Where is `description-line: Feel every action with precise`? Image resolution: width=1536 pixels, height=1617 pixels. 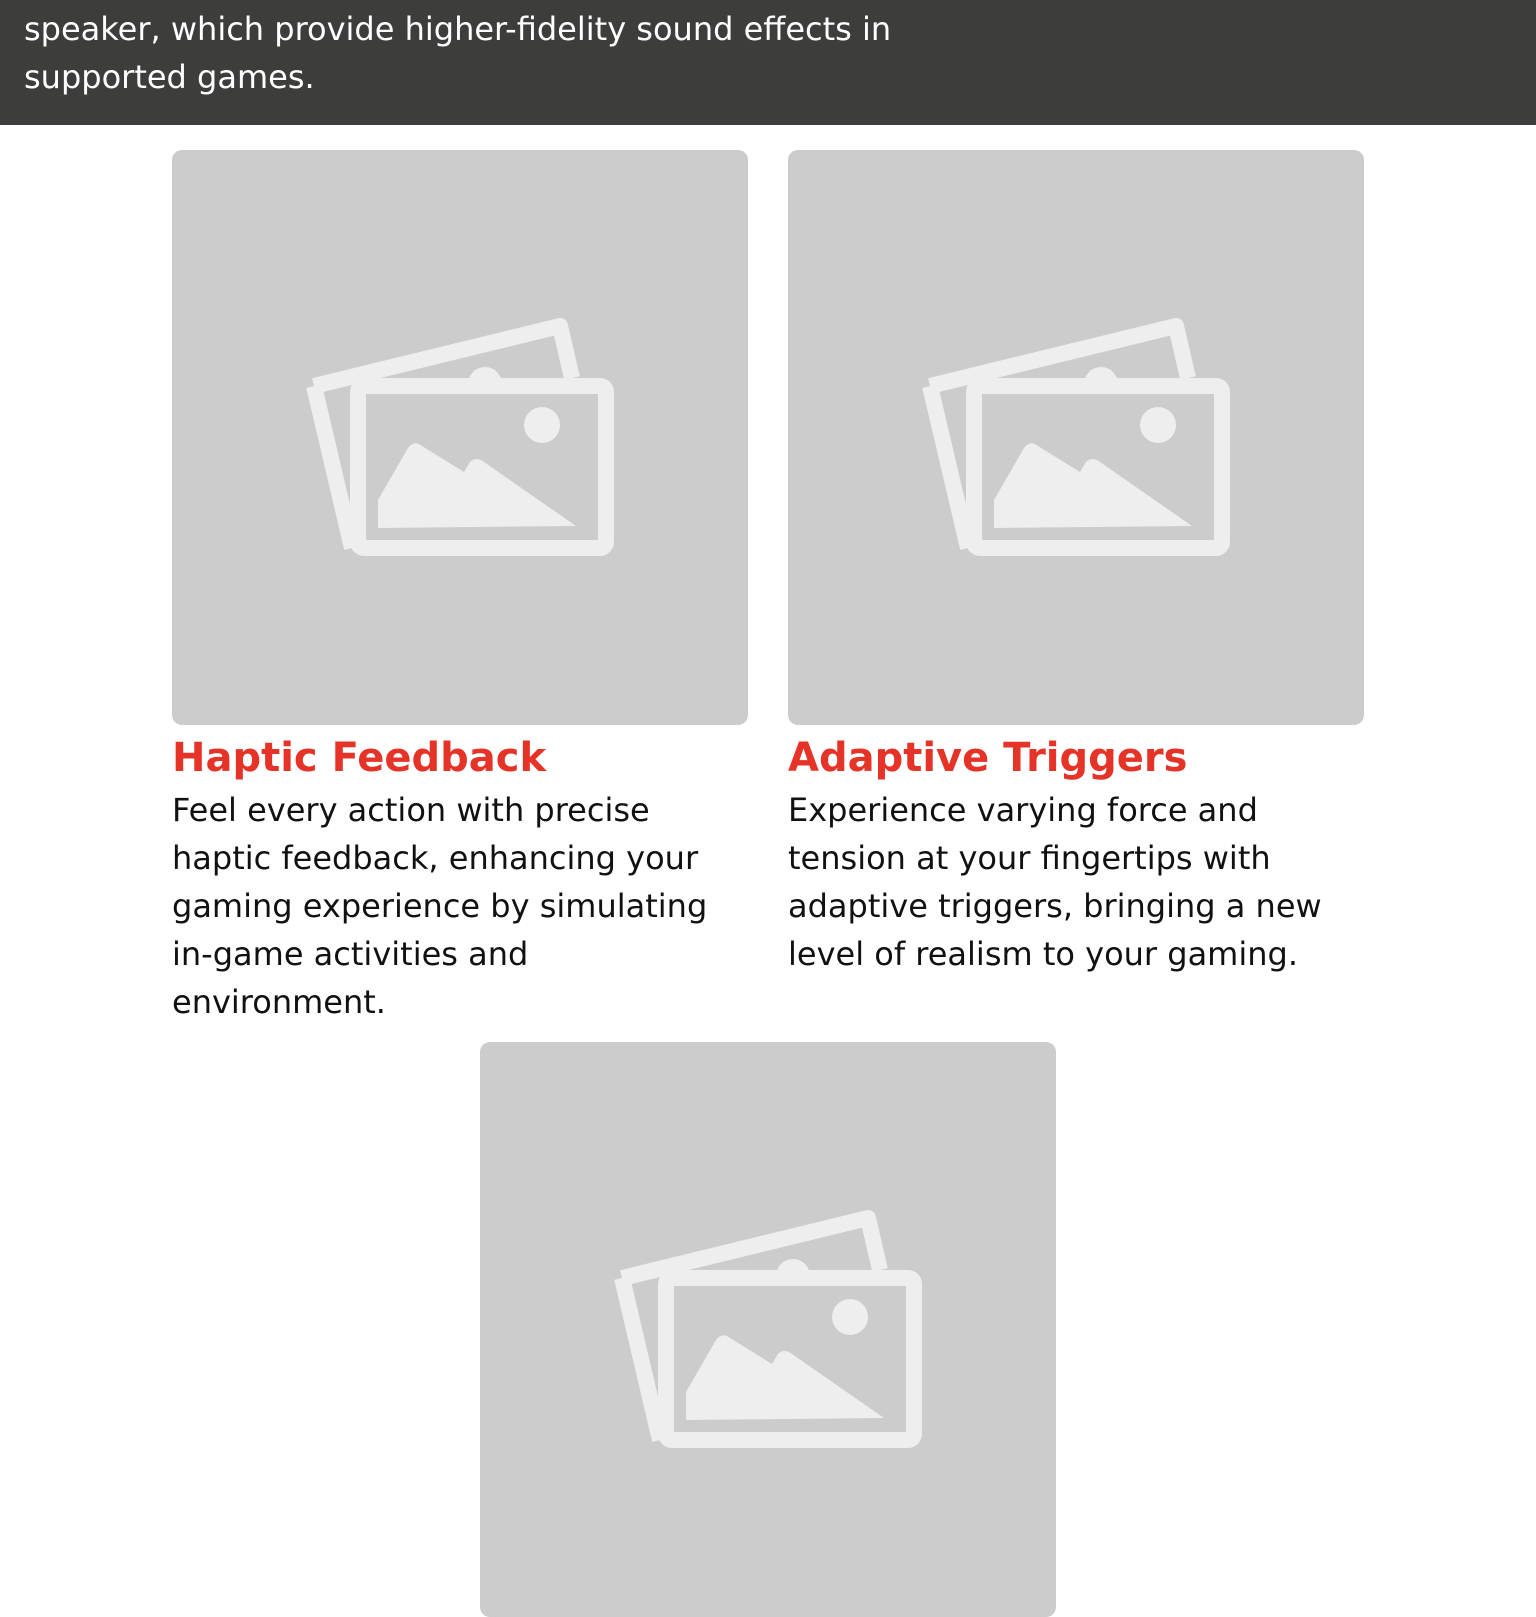 description-line: Feel every action with precise is located at coordinates (411, 810).